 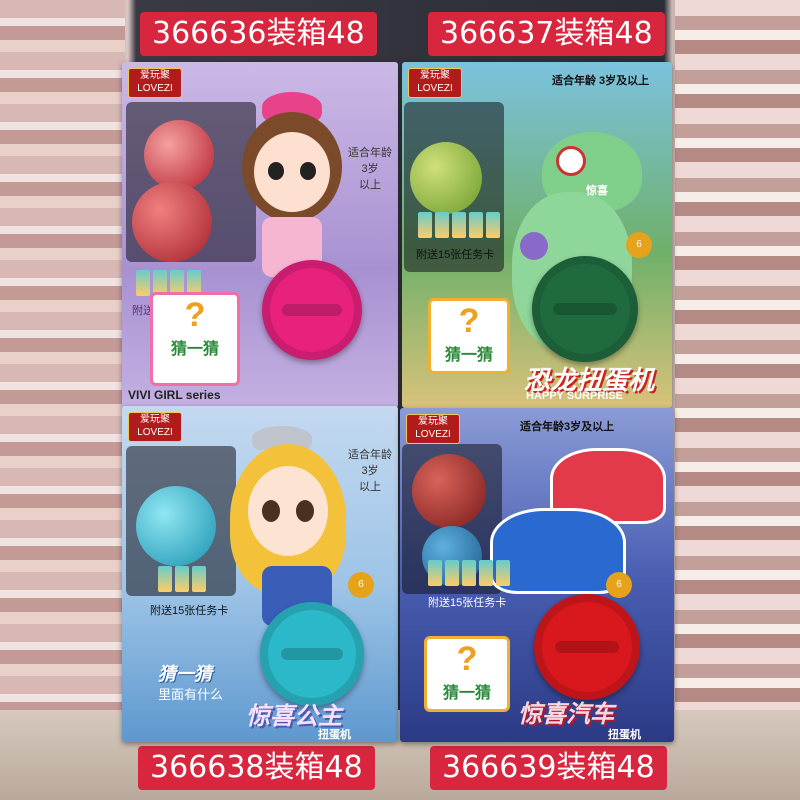 I want to click on product-title: 惊喜汽车, so click(x=566, y=714).